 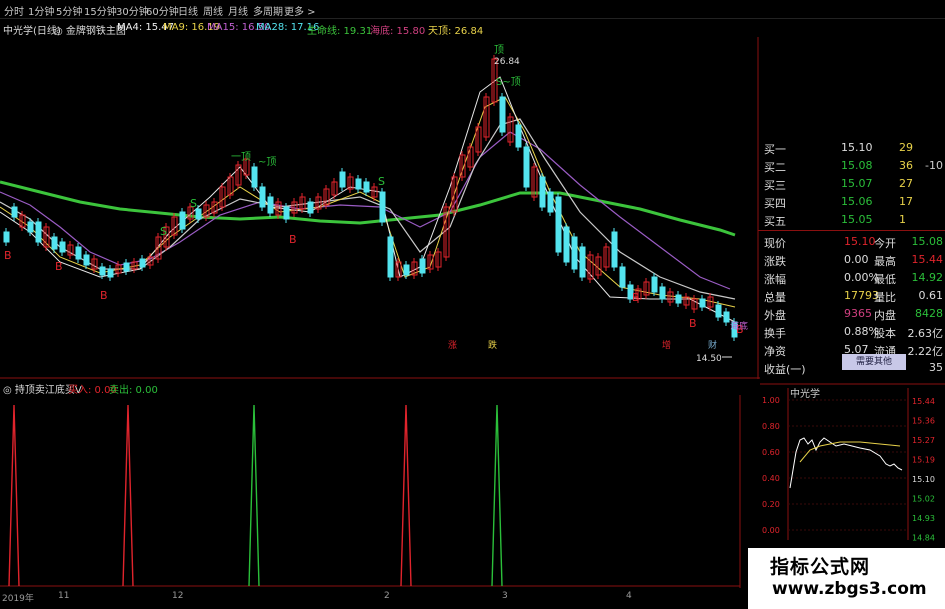 What do you see at coordinates (775, 351) in the screenshot?
I see `quote-label: 净资` at bounding box center [775, 351].